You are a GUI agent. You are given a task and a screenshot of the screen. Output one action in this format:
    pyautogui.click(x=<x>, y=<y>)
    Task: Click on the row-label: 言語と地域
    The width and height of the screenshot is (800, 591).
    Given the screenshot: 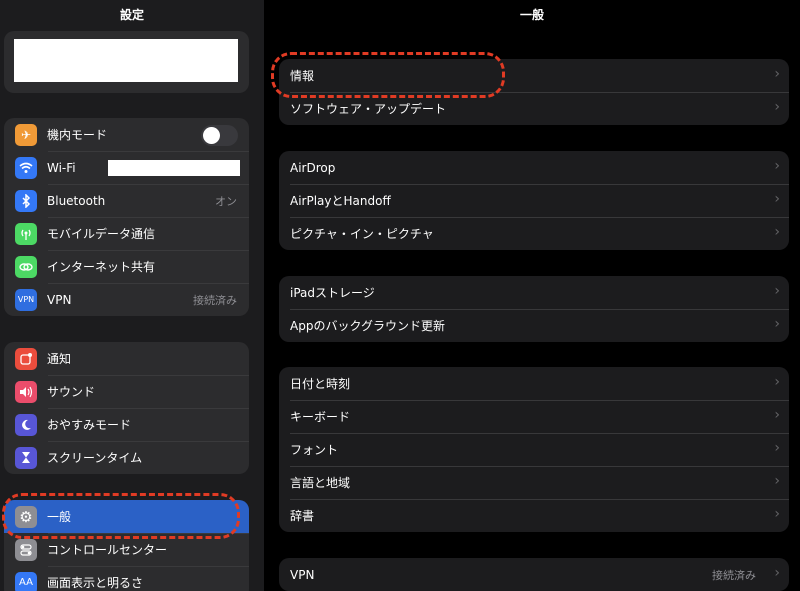 What is the action you would take?
    pyautogui.click(x=320, y=483)
    